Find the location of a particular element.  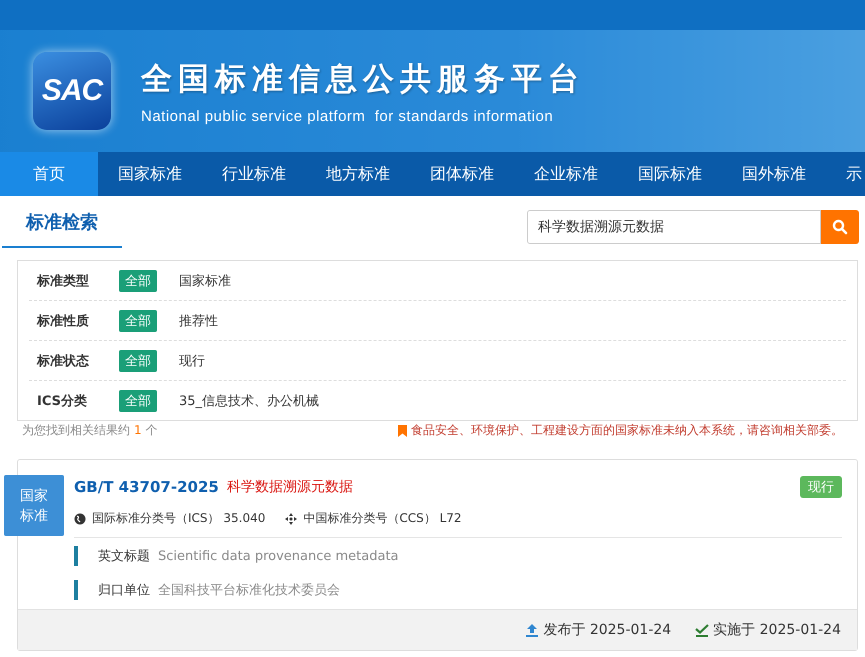

nav-item: 国际标准 is located at coordinates (670, 174).